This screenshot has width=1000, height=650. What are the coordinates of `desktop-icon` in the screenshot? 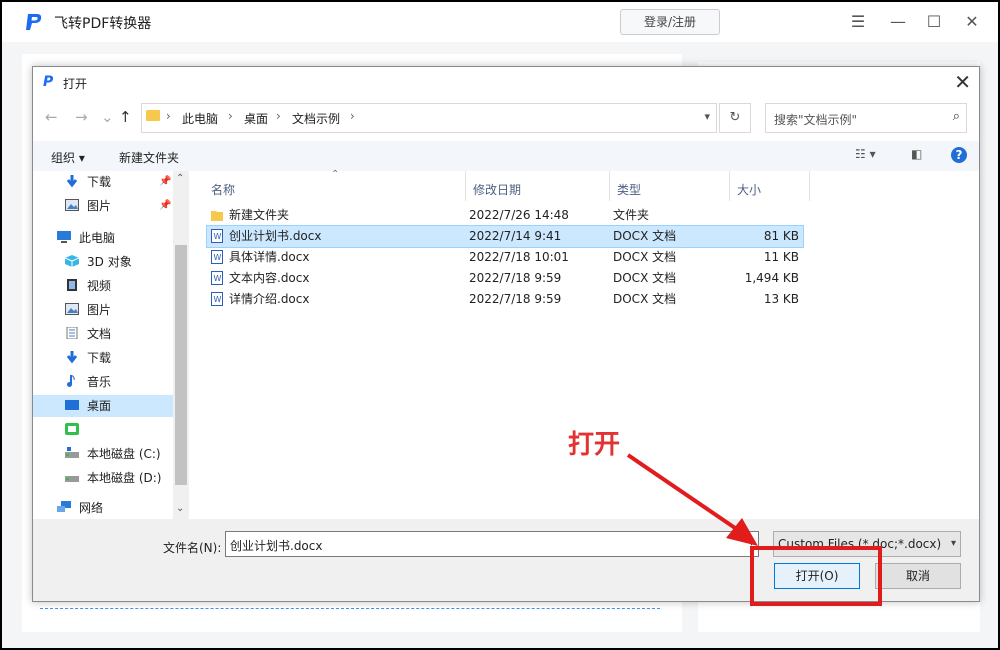 It's located at (72, 405).